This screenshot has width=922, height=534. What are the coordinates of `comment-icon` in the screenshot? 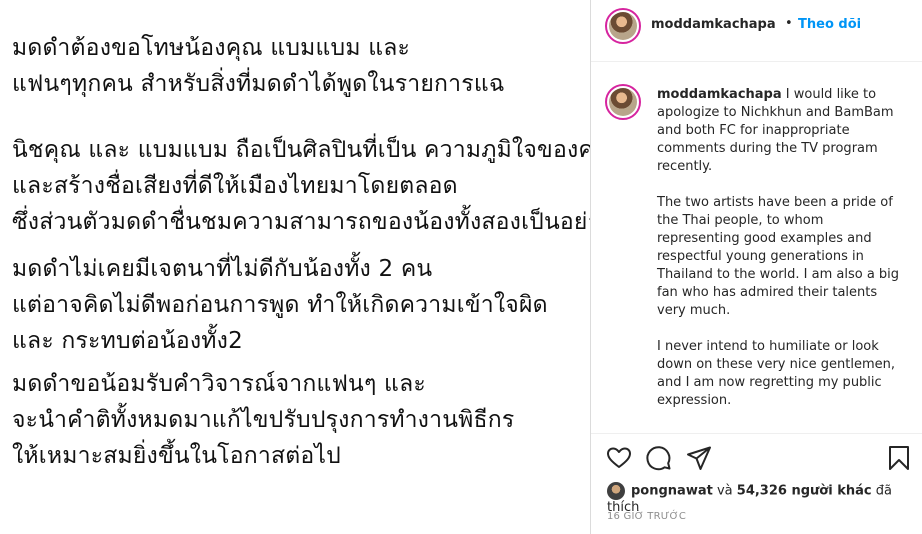 It's located at (659, 458).